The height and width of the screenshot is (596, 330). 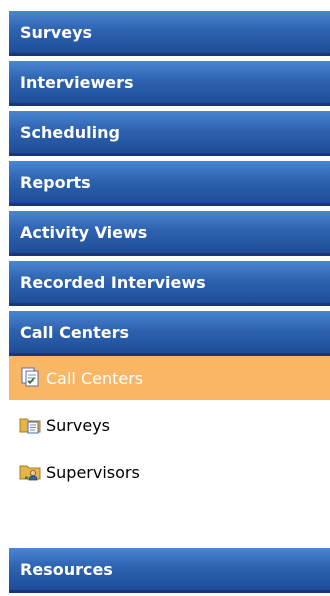 I want to click on submenu-item-call-centers: Call Centers, so click(x=169, y=378).